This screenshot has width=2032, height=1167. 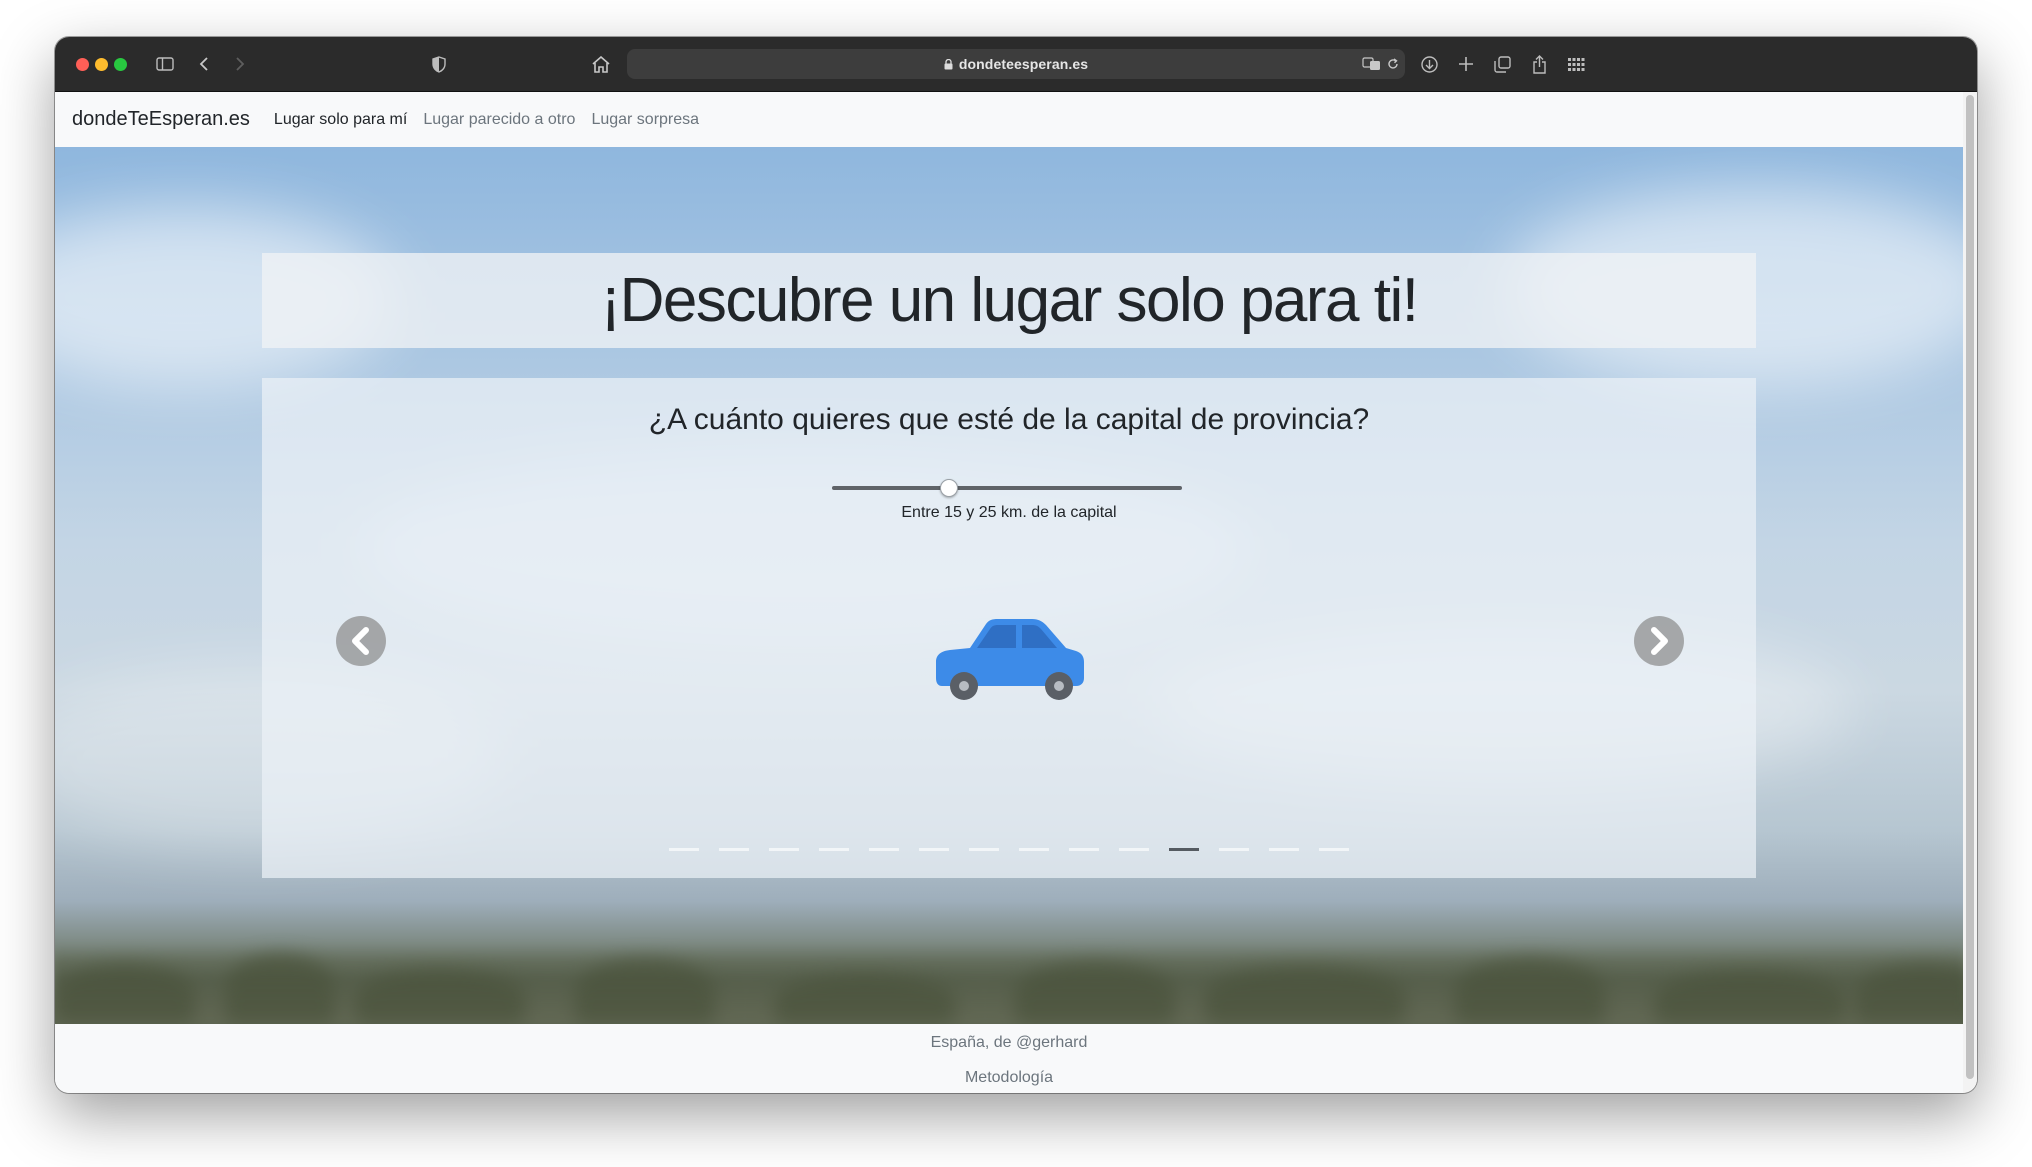 I want to click on slider-thumb, so click(x=948, y=488).